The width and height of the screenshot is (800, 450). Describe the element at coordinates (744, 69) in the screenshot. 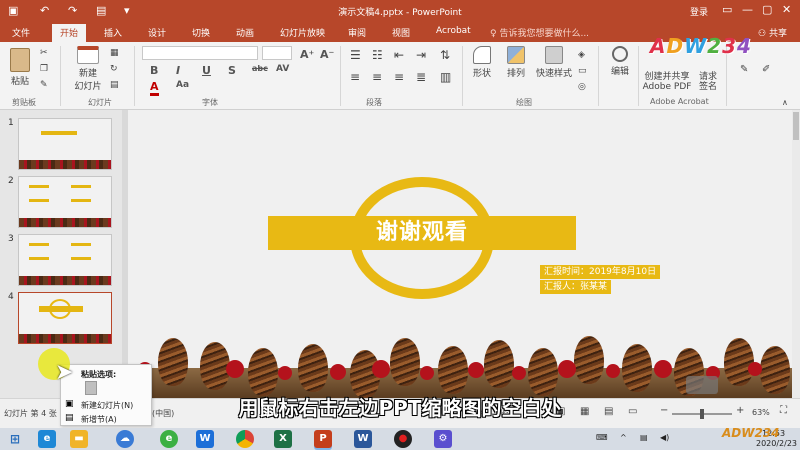

I see `pen-icon: ✎` at that location.